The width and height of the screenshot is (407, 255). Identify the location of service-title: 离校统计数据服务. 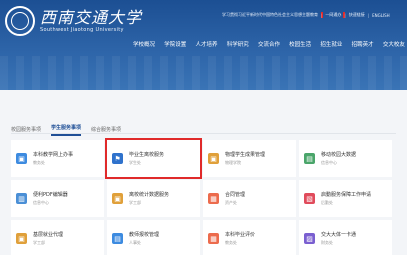
(149, 195).